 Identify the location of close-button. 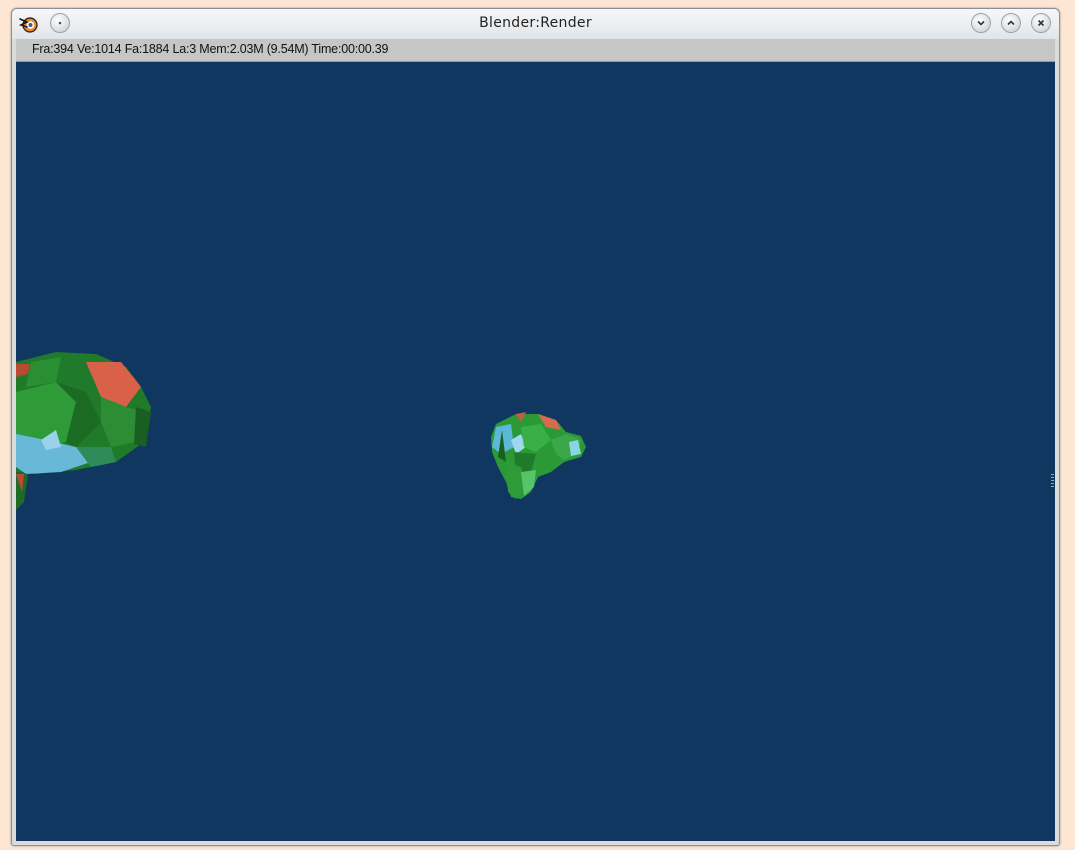
(1041, 23).